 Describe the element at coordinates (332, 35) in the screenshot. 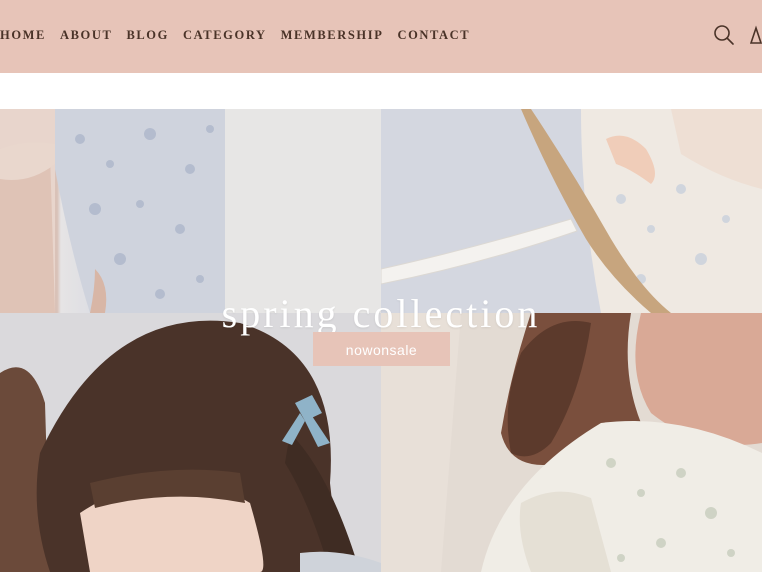

I see `nav-membership-link: MEMBERSHIP` at that location.